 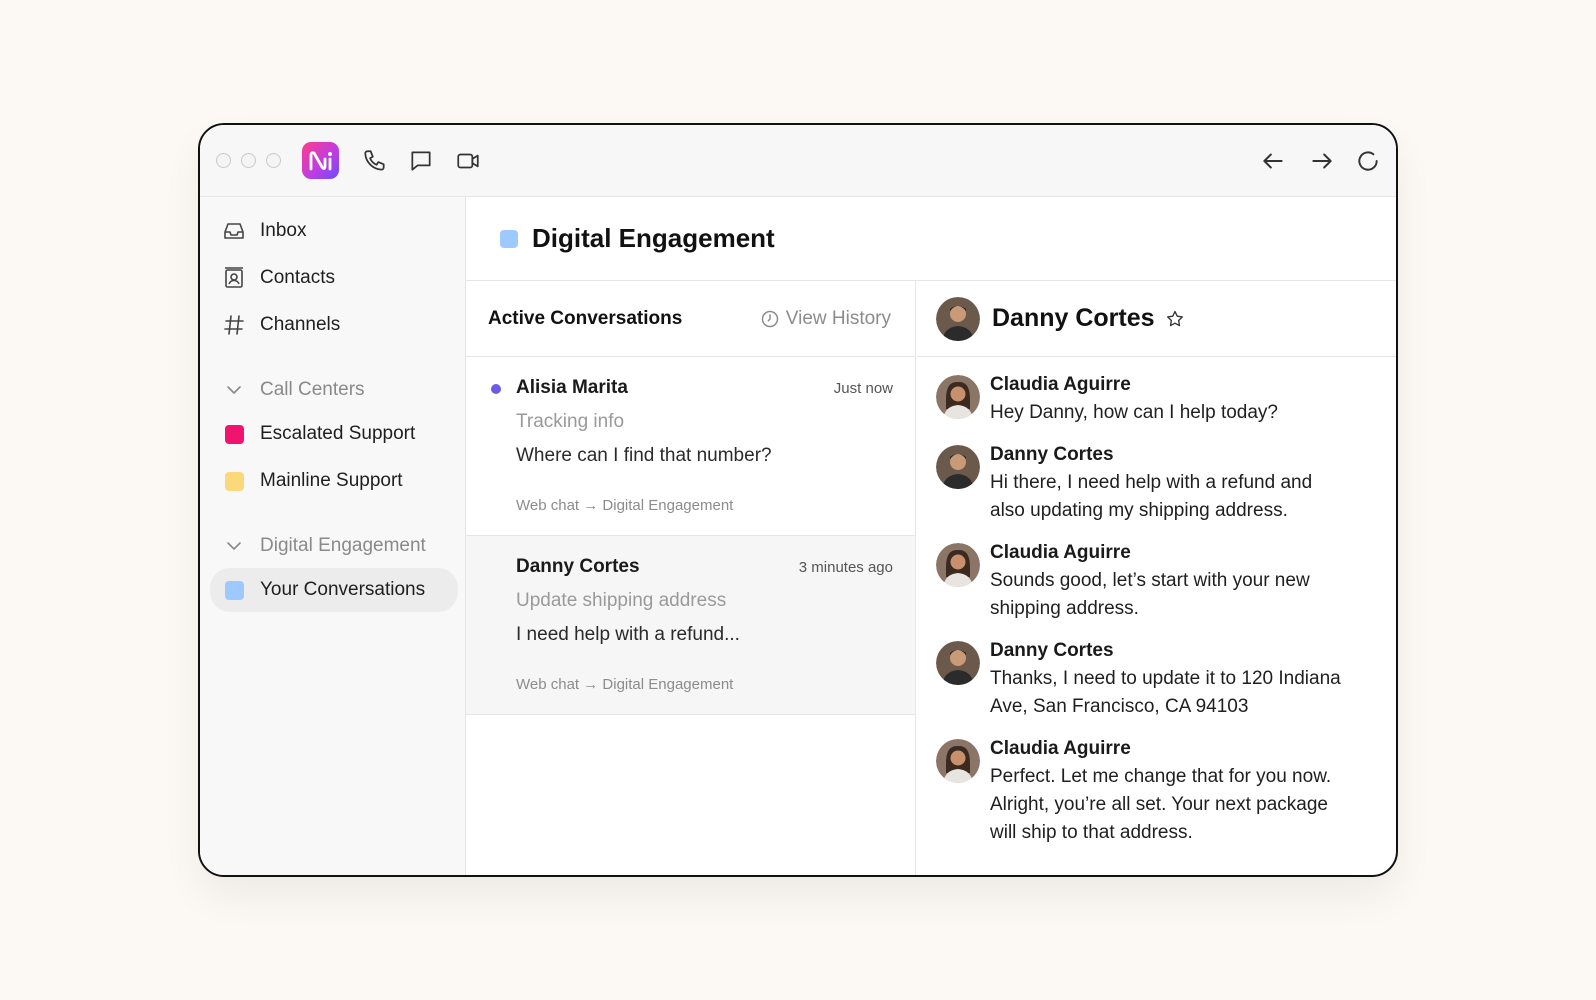 What do you see at coordinates (644, 455) in the screenshot?
I see `conversation-preview: Where can I find that number?` at bounding box center [644, 455].